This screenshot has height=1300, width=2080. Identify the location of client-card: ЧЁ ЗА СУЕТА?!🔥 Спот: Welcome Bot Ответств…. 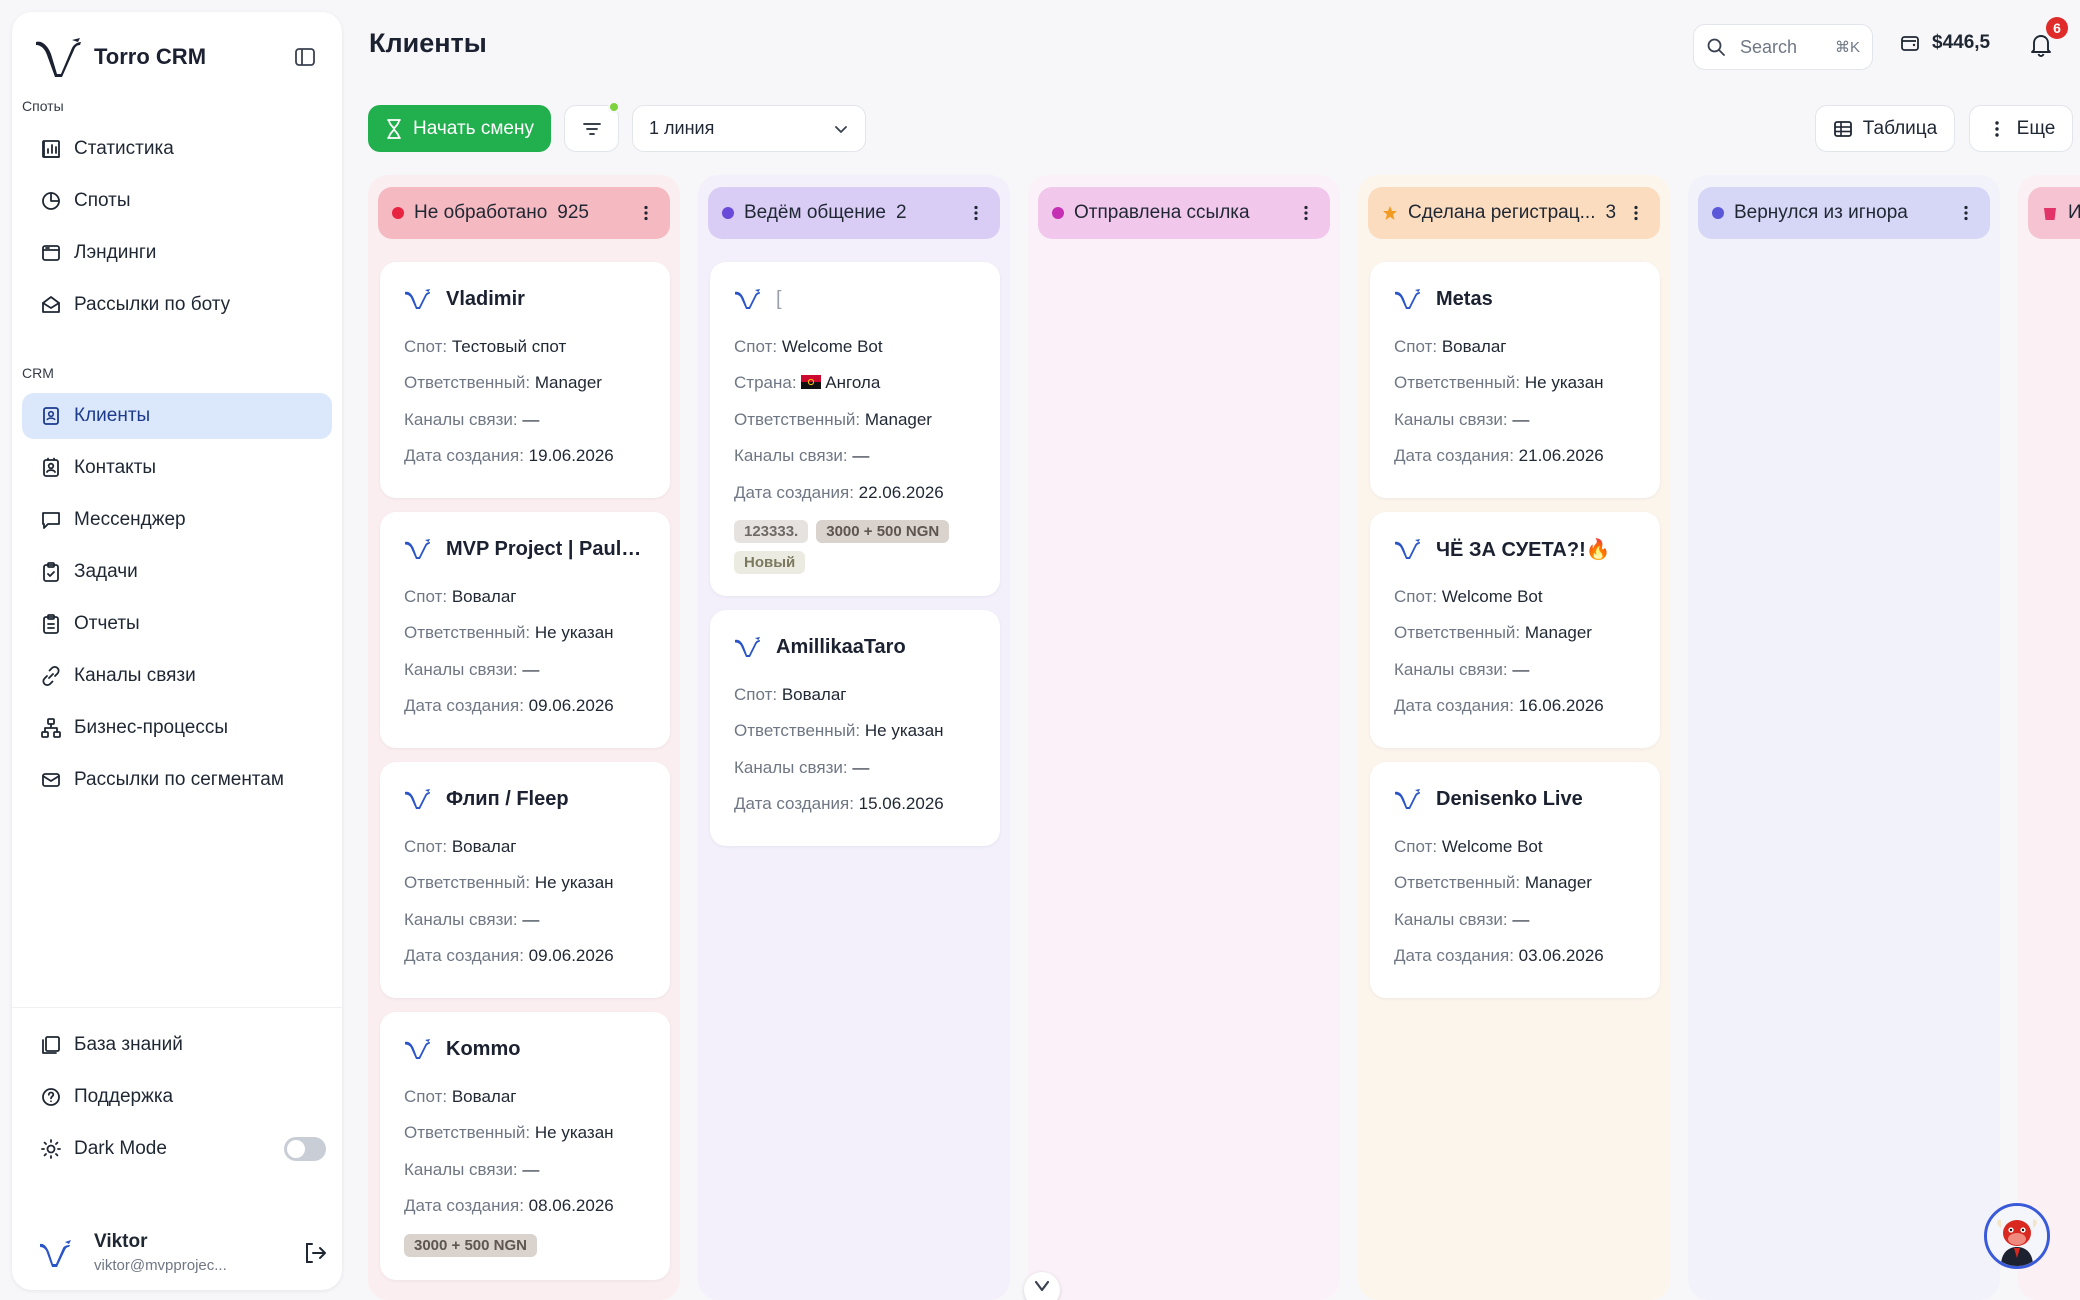
(1515, 630).